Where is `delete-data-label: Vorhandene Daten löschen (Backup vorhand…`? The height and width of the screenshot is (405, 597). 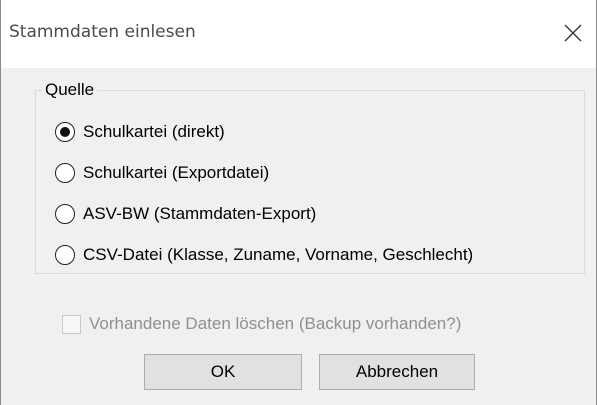 delete-data-label: Vorhandene Daten löschen (Backup vorhand… is located at coordinates (275, 323).